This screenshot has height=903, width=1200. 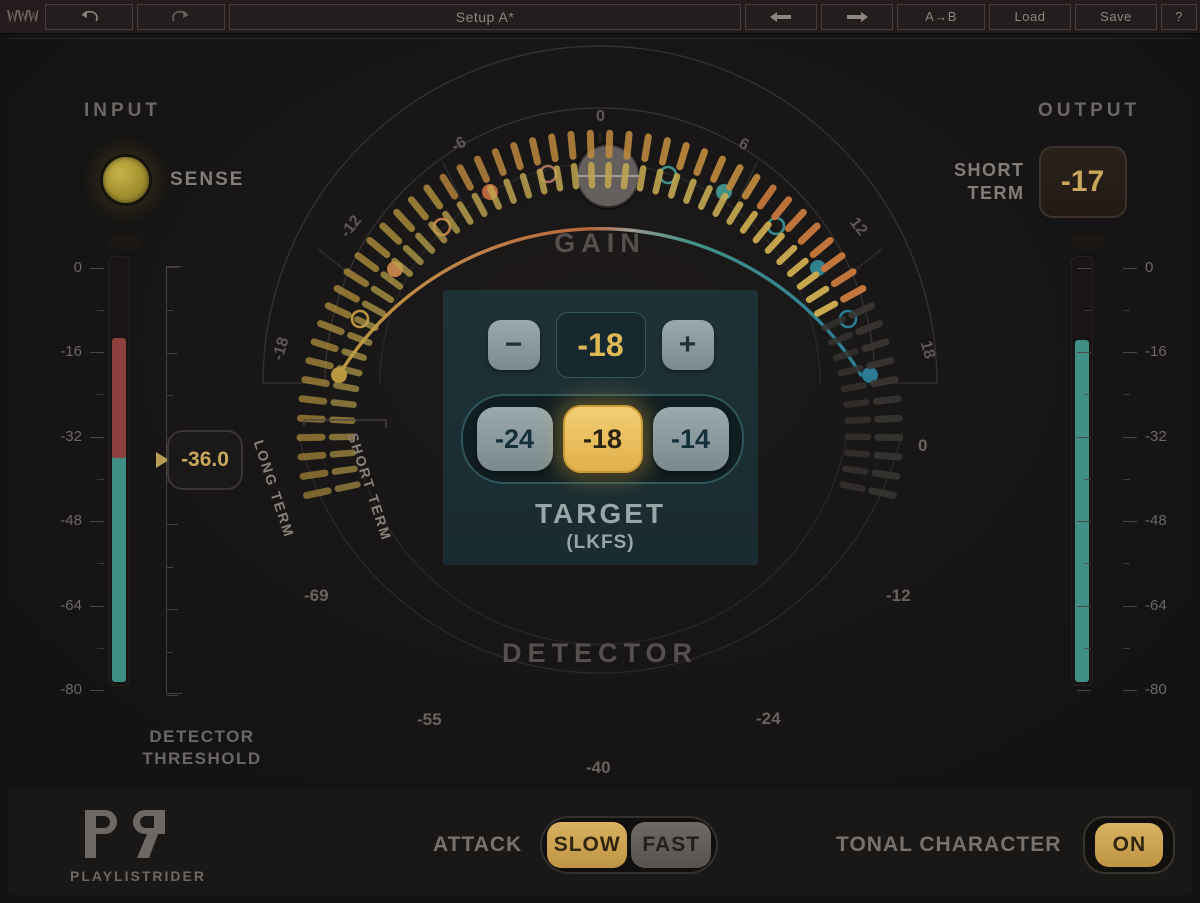 I want to click on threshold-value-box: -36.0, so click(x=205, y=460).